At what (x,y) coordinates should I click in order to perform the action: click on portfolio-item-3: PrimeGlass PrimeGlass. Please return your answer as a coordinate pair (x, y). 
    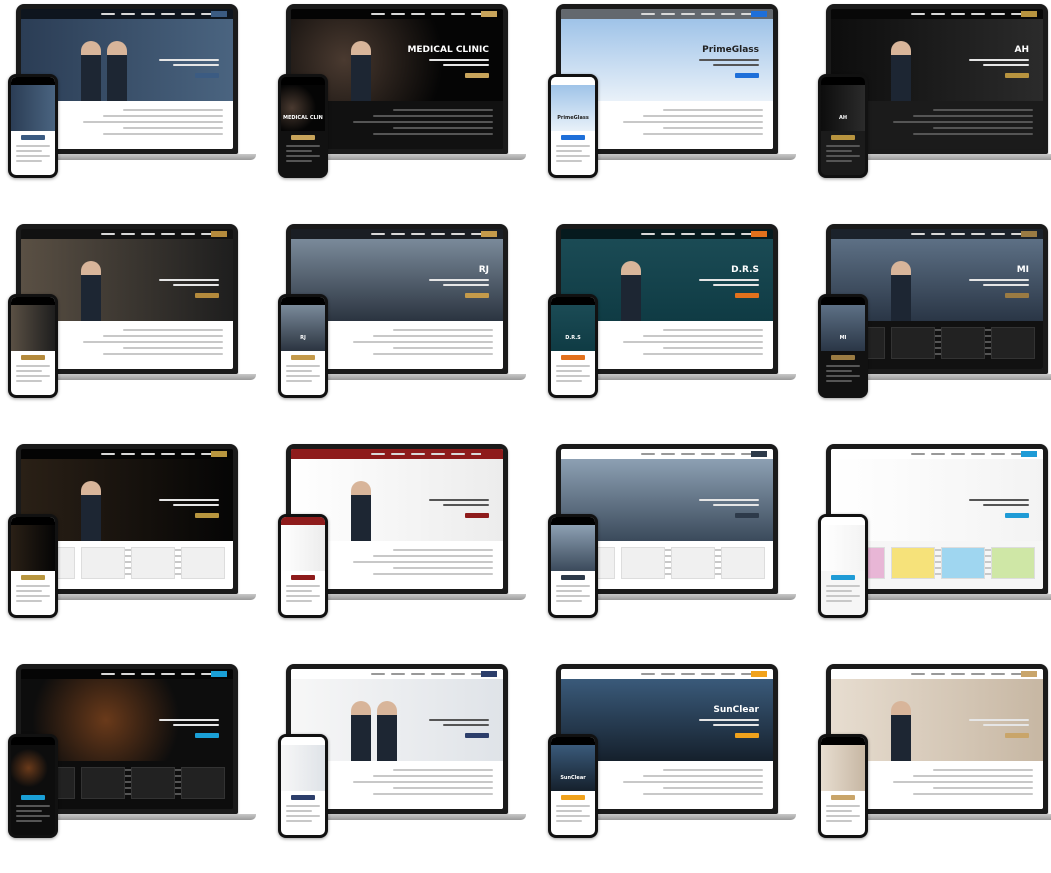
    Looking at the image, I should click on (679, 107).